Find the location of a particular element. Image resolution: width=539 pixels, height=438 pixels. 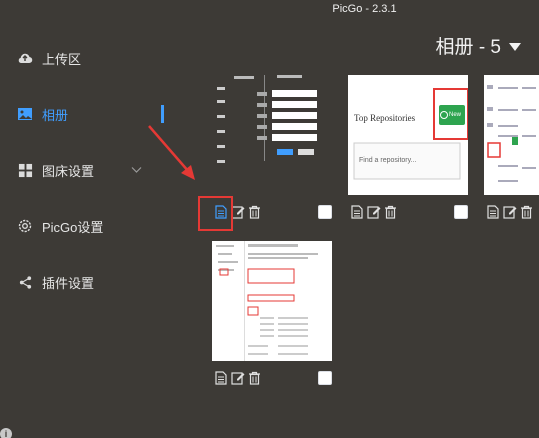

image-2-checkbox is located at coordinates (461, 212).